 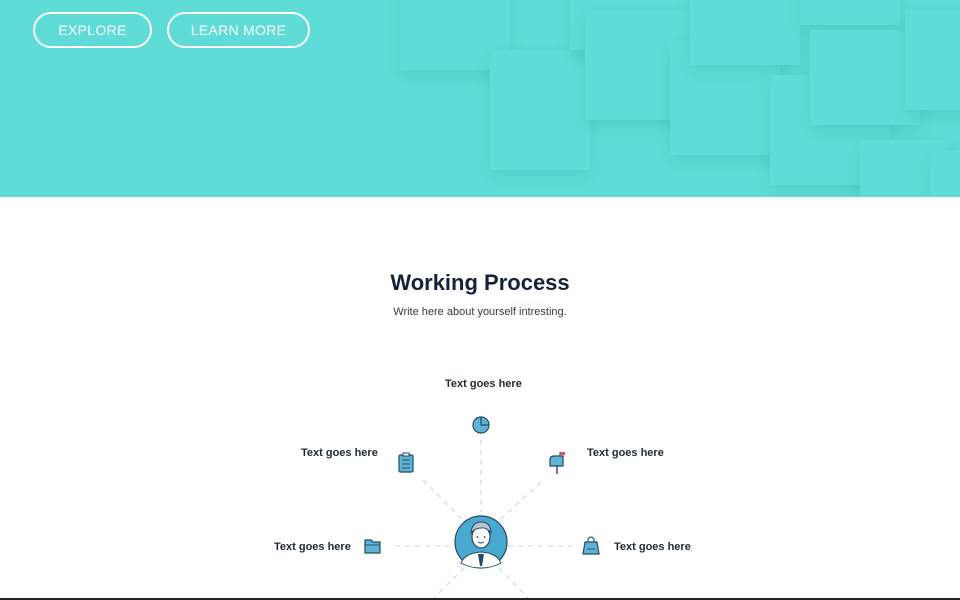 What do you see at coordinates (652, 547) in the screenshot?
I see `step-label-right: Text goes here` at bounding box center [652, 547].